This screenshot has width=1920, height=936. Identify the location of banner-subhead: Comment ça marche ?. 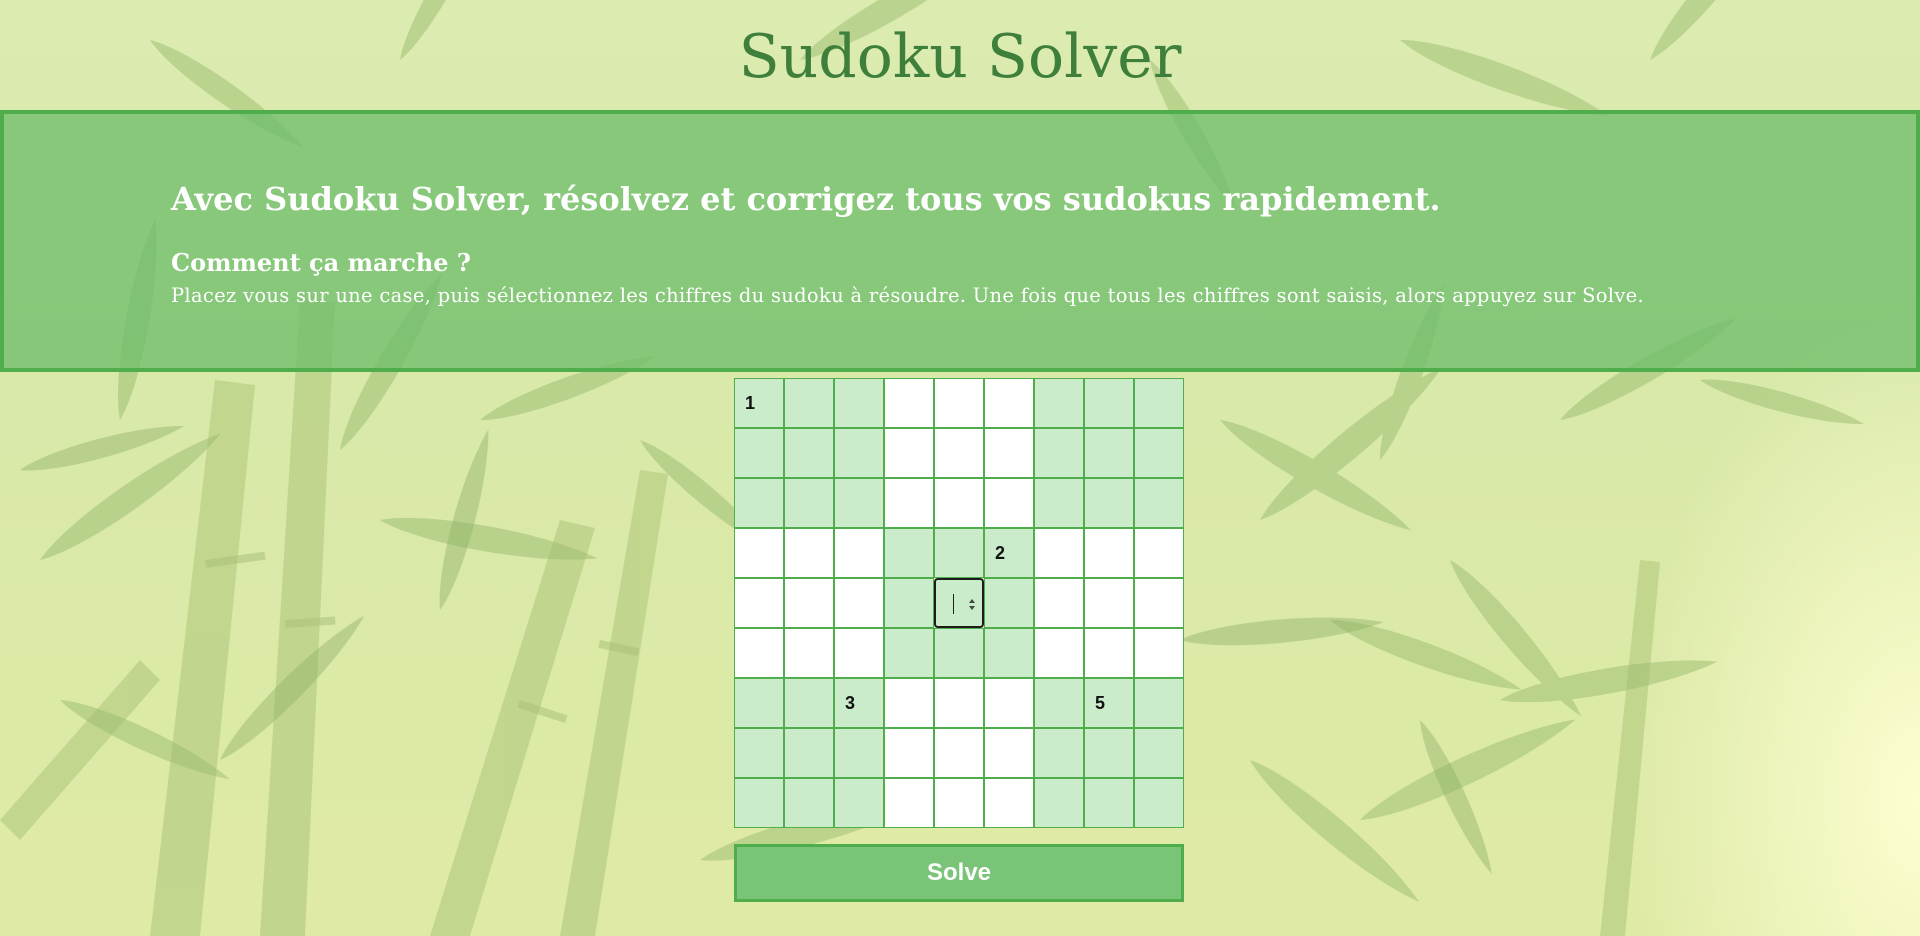
(321, 262).